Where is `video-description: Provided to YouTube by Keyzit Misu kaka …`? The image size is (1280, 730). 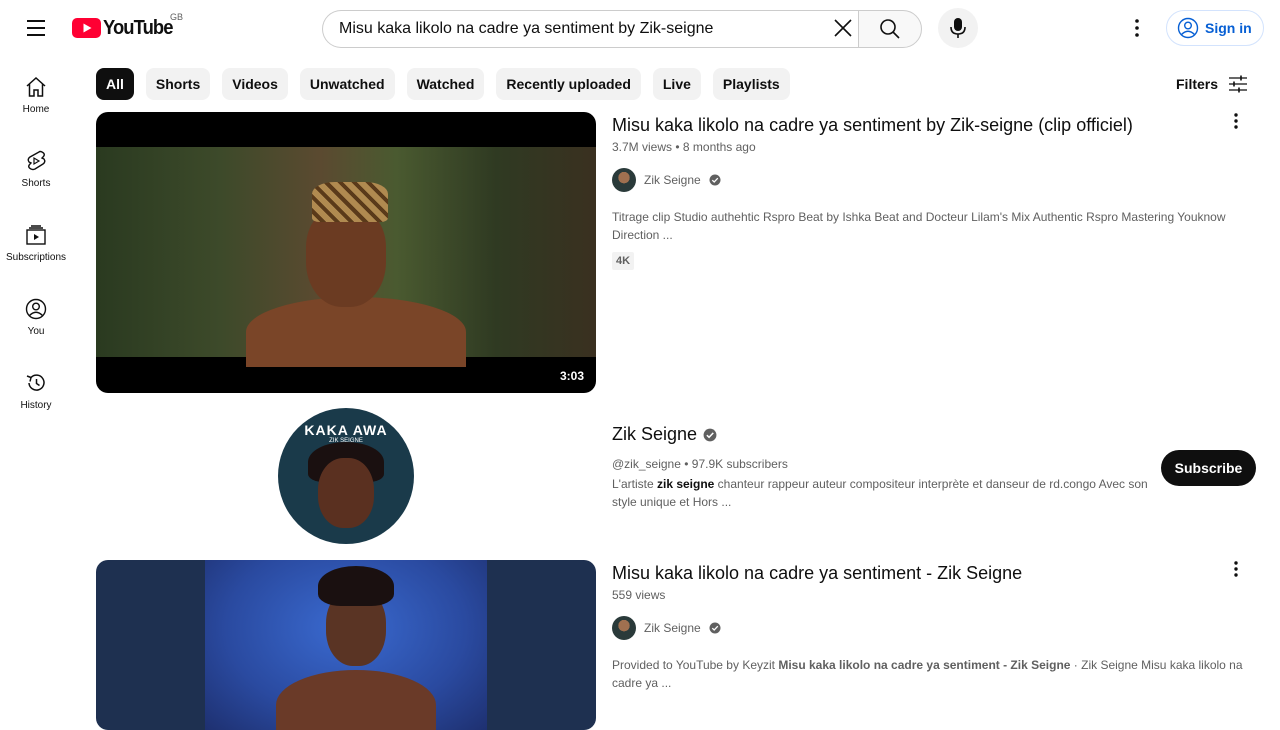 video-description: Provided to YouTube by Keyzit Misu kaka … is located at coordinates (927, 674).